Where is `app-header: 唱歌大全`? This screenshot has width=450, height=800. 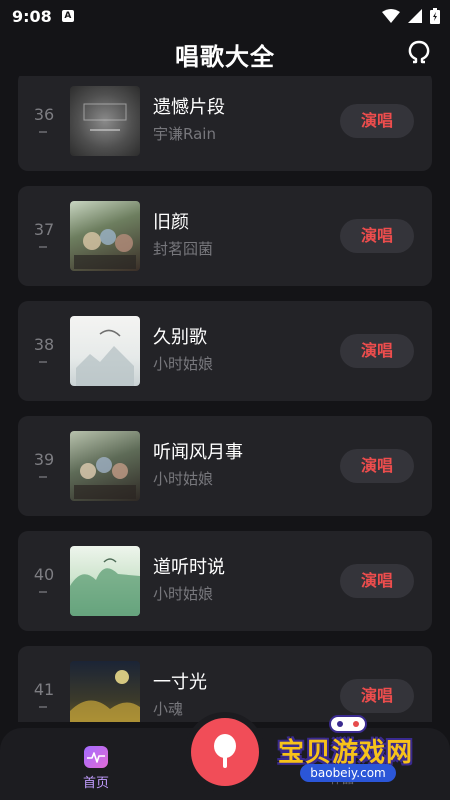 app-header: 唱歌大全 is located at coordinates (225, 54).